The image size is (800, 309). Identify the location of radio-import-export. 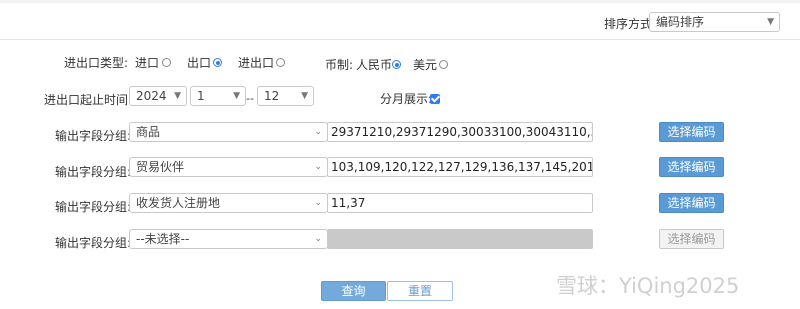
(280, 62).